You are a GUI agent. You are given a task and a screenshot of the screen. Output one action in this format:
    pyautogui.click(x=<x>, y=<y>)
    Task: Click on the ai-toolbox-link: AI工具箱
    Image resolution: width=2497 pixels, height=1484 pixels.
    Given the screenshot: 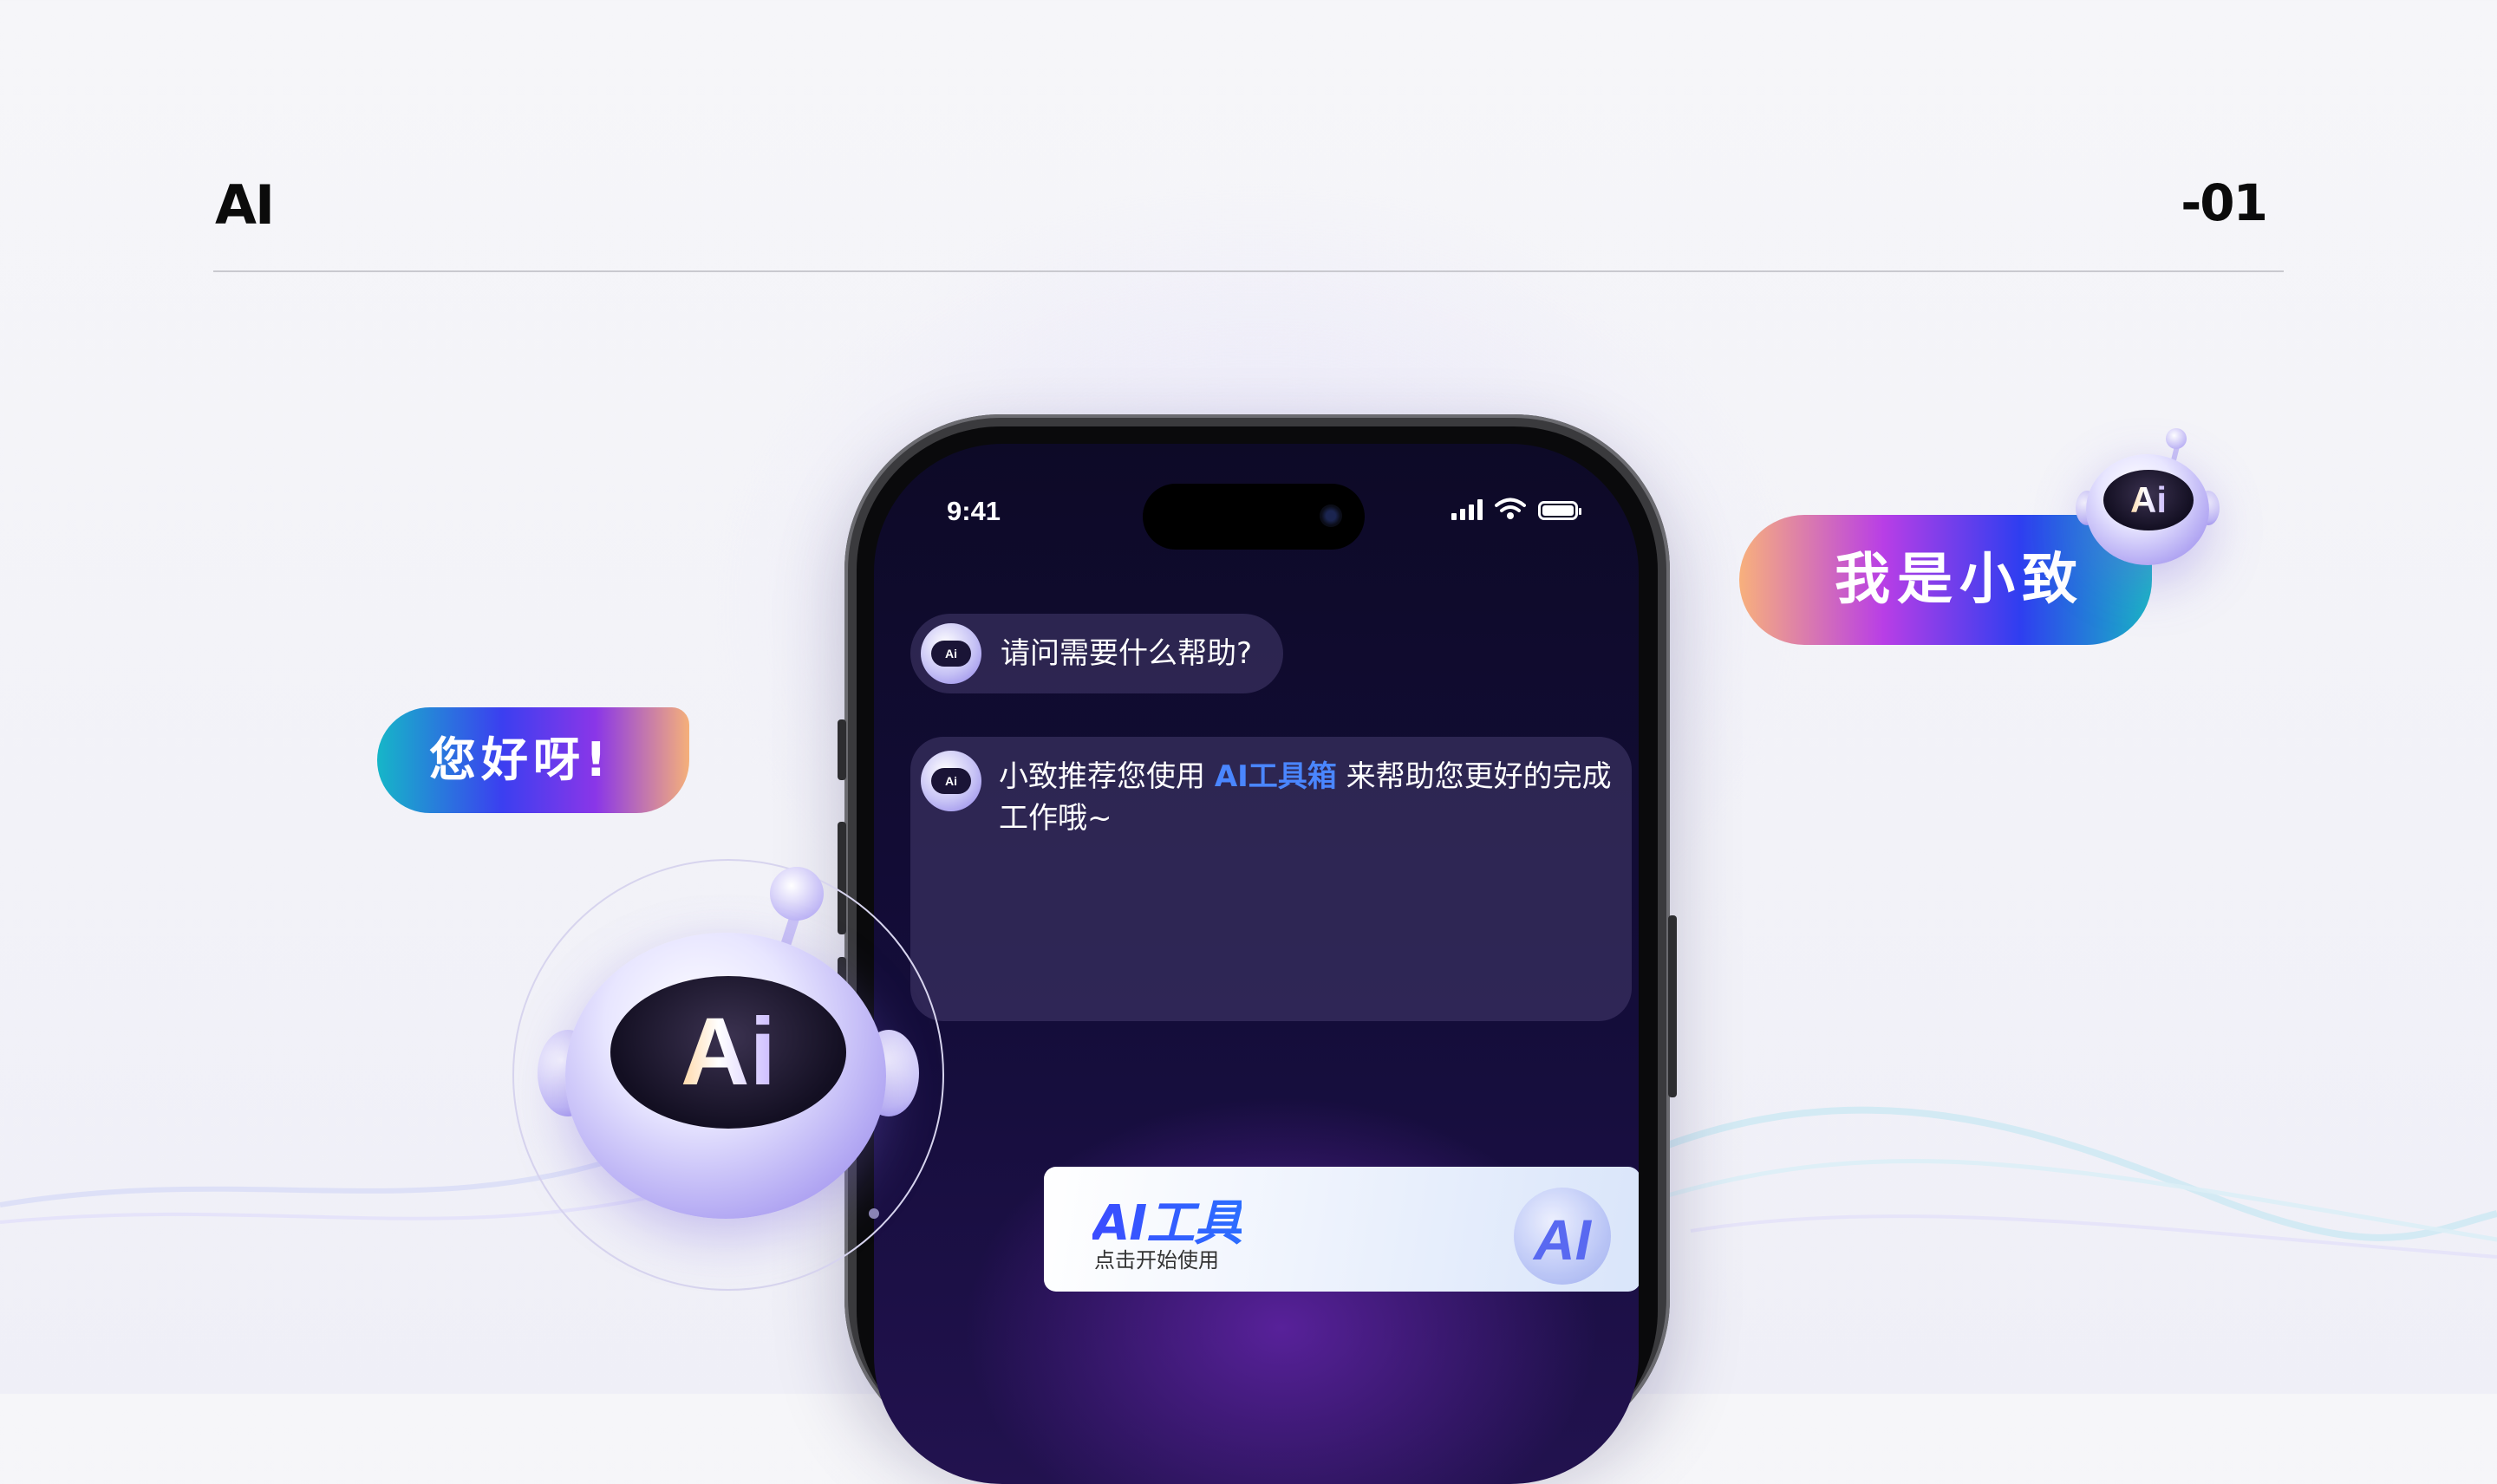 What is the action you would take?
    pyautogui.click(x=1276, y=776)
    